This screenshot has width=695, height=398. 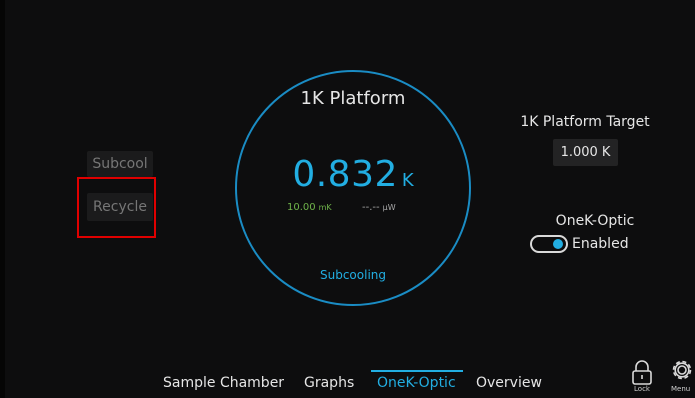 What do you see at coordinates (407, 180) in the screenshot?
I see `temperature-unit: K` at bounding box center [407, 180].